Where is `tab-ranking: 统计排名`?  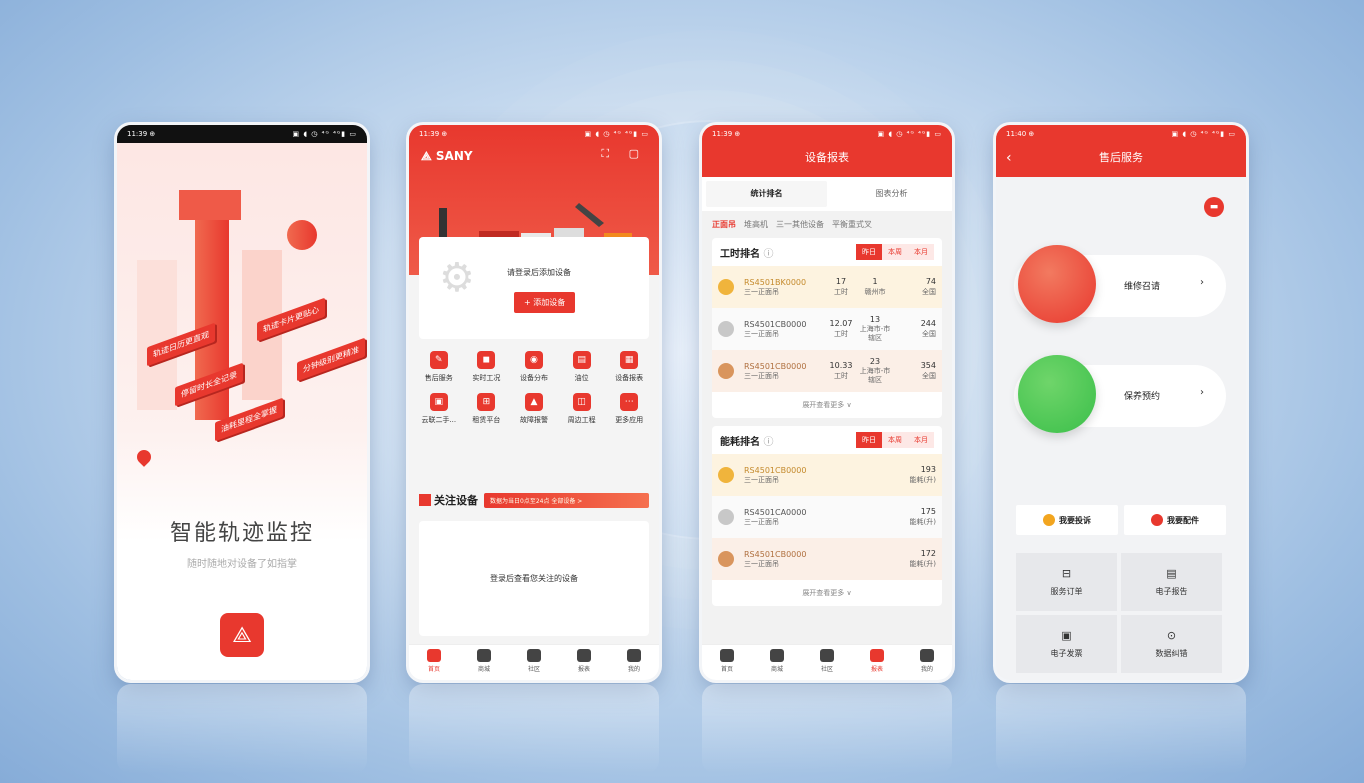
tab-ranking: 统计排名 is located at coordinates (766, 194).